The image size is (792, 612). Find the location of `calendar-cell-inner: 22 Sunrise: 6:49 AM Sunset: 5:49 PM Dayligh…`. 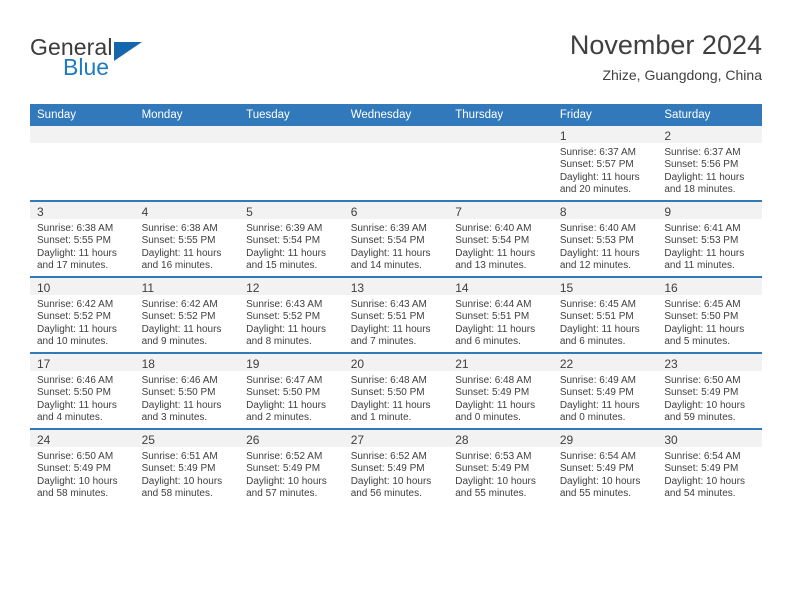

calendar-cell-inner: 22 Sunrise: 6:49 AM Sunset: 5:49 PM Dayligh… is located at coordinates (605, 391).